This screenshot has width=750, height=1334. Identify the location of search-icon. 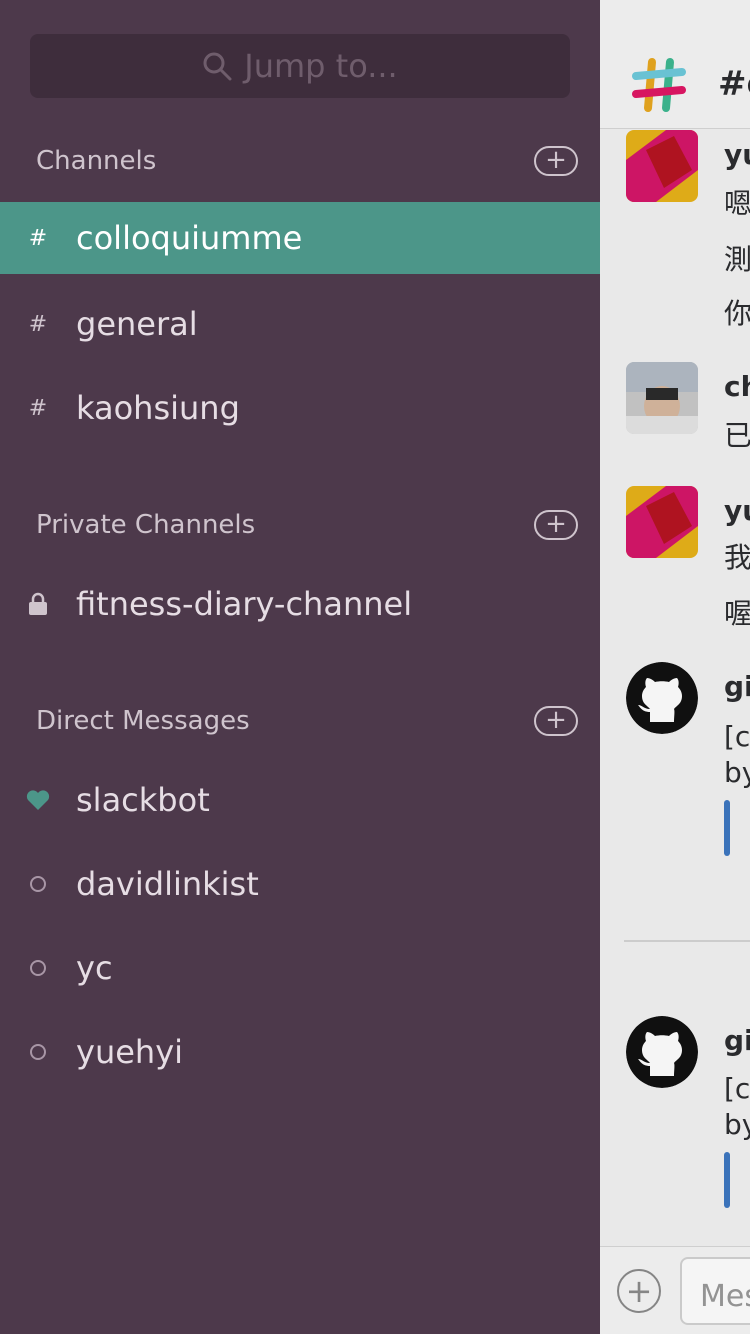
(217, 66).